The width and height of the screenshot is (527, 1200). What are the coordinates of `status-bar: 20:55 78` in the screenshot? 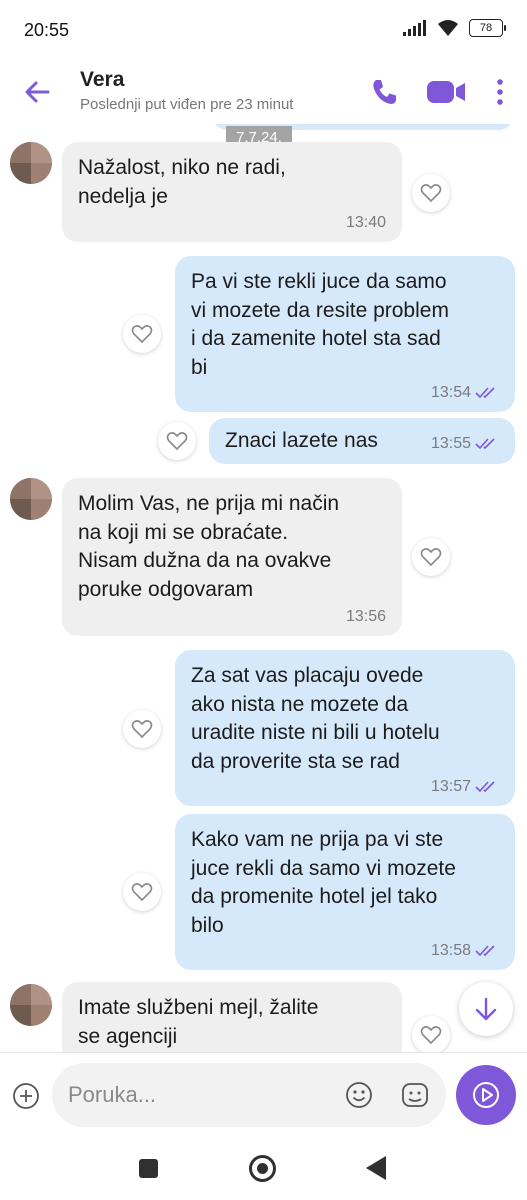 It's located at (263, 30).